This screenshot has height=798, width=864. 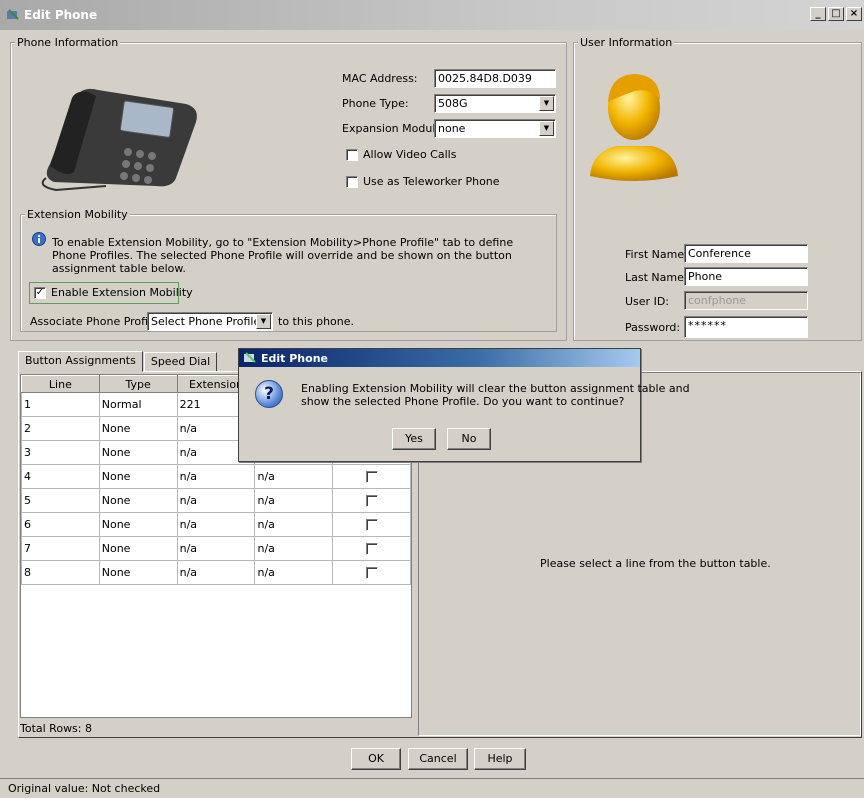 I want to click on phone-profile-select: Select Phone Profile ▼, so click(x=210, y=321).